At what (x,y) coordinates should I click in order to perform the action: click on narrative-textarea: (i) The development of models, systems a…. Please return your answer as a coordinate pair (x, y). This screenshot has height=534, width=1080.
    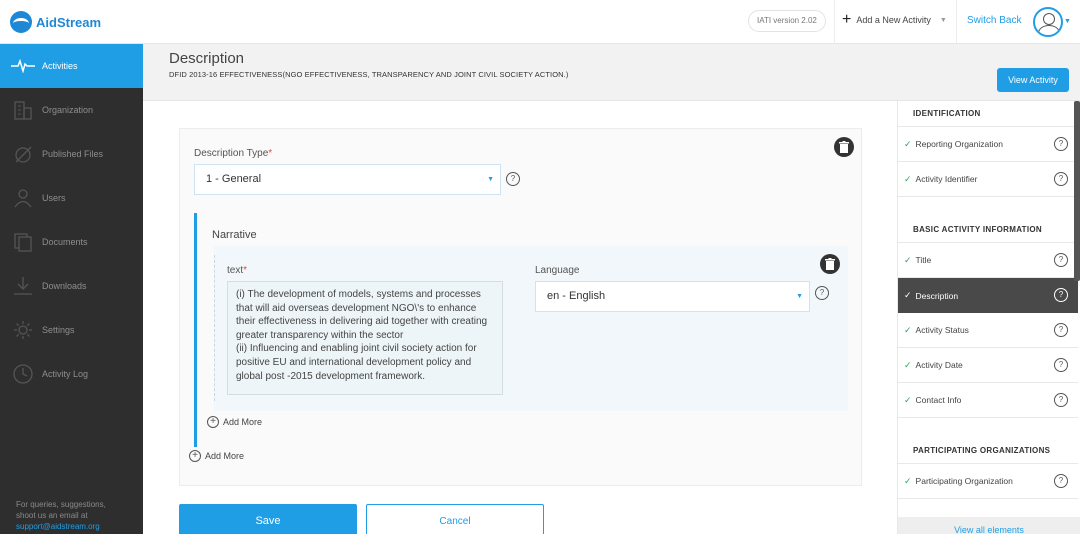
    Looking at the image, I should click on (365, 338).